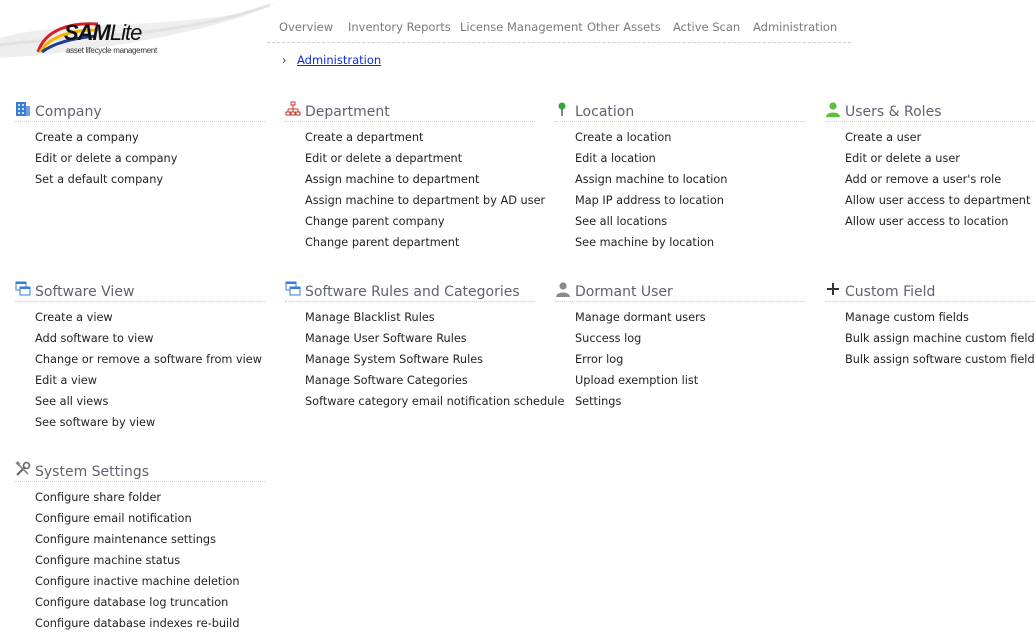 The width and height of the screenshot is (1036, 639). Describe the element at coordinates (605, 112) in the screenshot. I see `section-location-title: Location` at that location.